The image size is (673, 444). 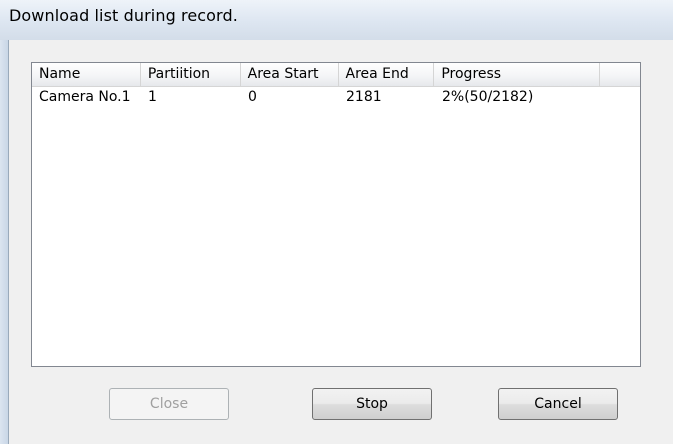 What do you see at coordinates (191, 74) in the screenshot?
I see `column-header-partition: Partiition` at bounding box center [191, 74].